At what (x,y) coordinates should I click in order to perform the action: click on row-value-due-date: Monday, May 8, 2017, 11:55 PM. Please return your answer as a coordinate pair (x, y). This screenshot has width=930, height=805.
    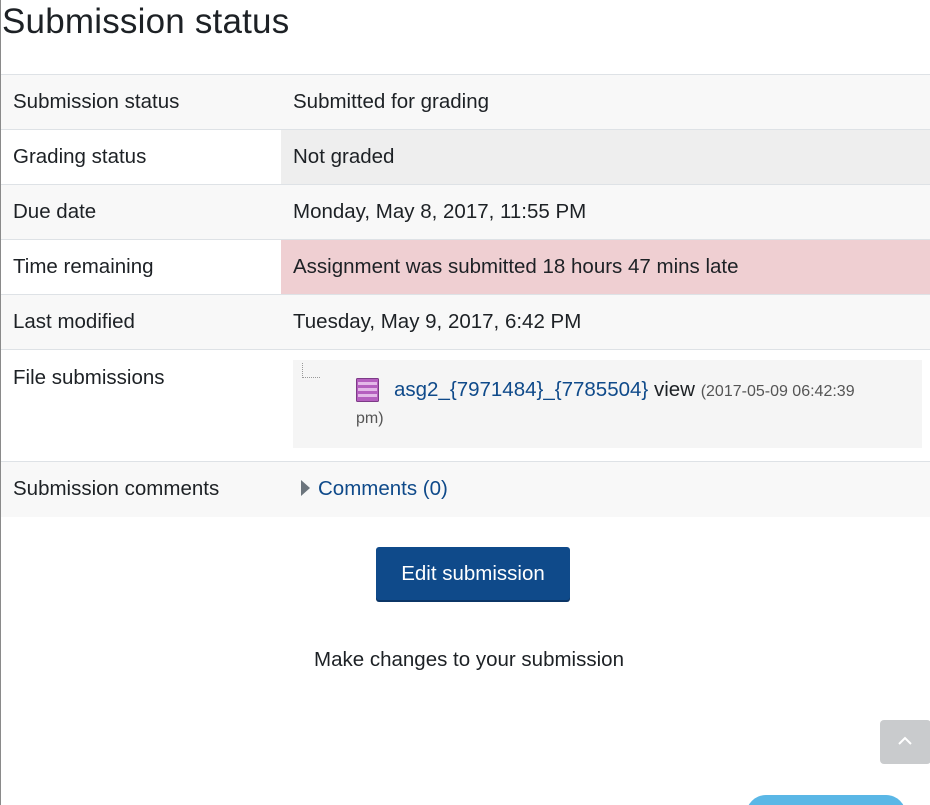
    Looking at the image, I should click on (605, 212).